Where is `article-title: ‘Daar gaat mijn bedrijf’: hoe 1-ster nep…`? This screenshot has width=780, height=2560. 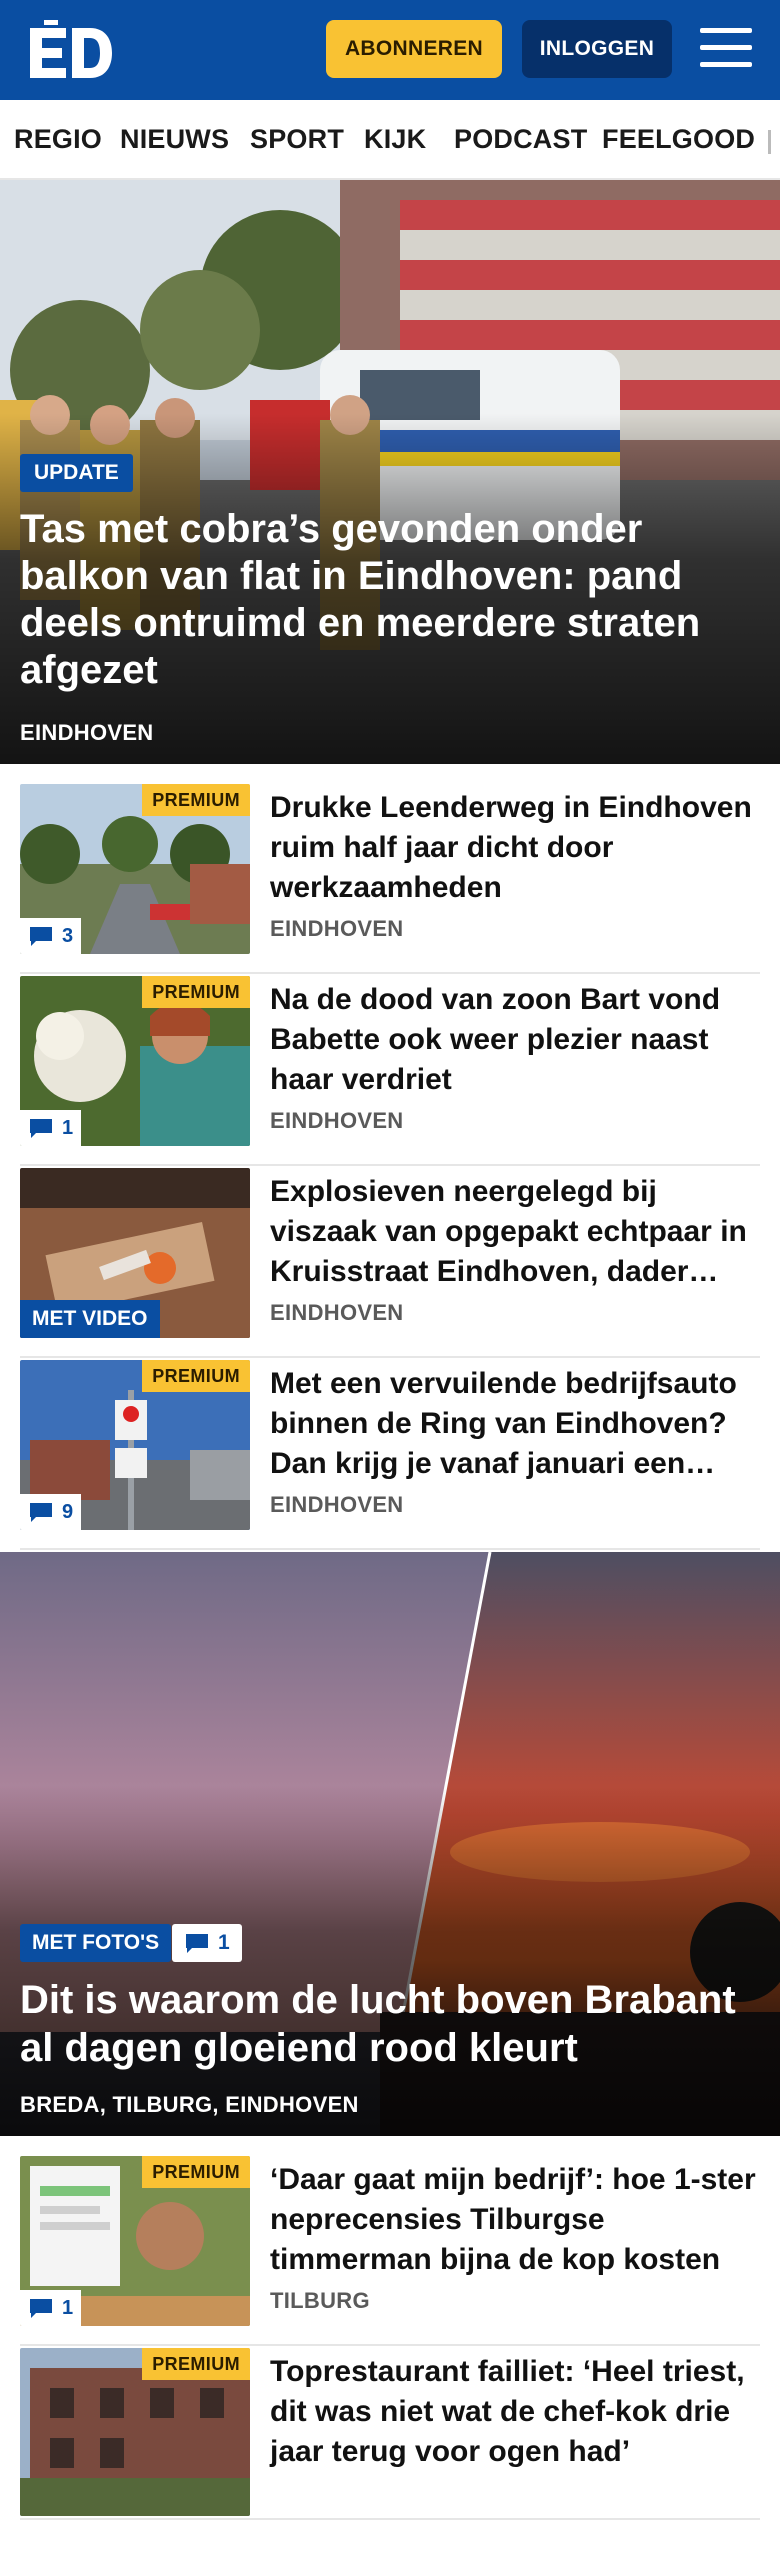
article-title: ‘Daar gaat mijn bedrijf’: hoe 1-ster nep… is located at coordinates (515, 2220).